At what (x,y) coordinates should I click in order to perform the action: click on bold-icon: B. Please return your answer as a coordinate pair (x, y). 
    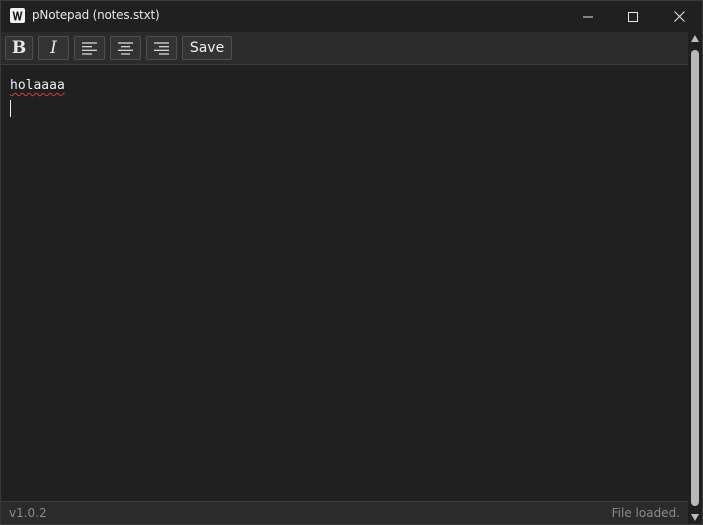
    Looking at the image, I should click on (19, 47).